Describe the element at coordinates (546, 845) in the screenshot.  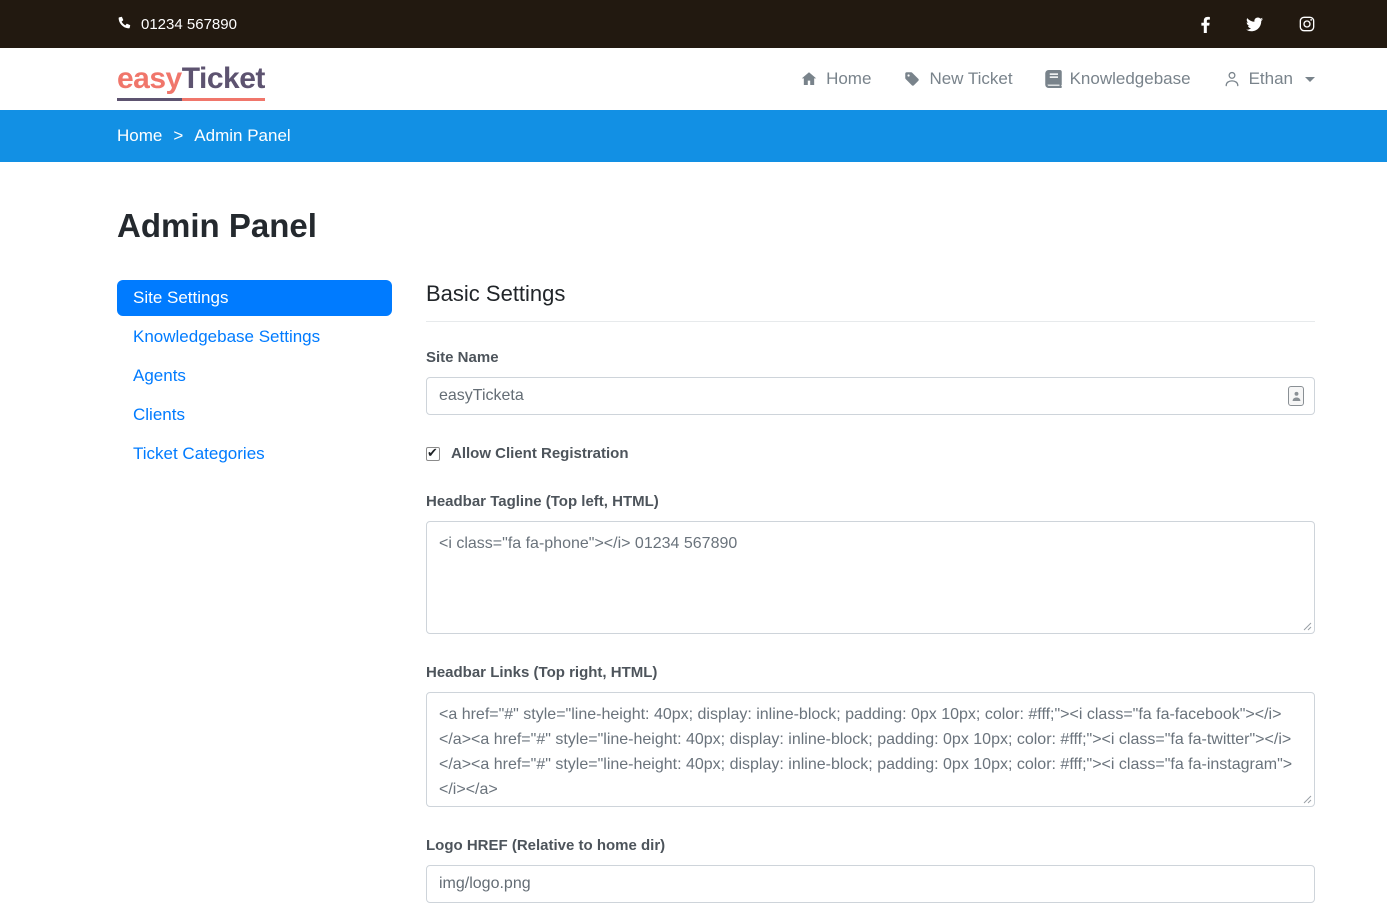
I see `logo-href-label: Logo HREF (Relative to home dir)` at that location.